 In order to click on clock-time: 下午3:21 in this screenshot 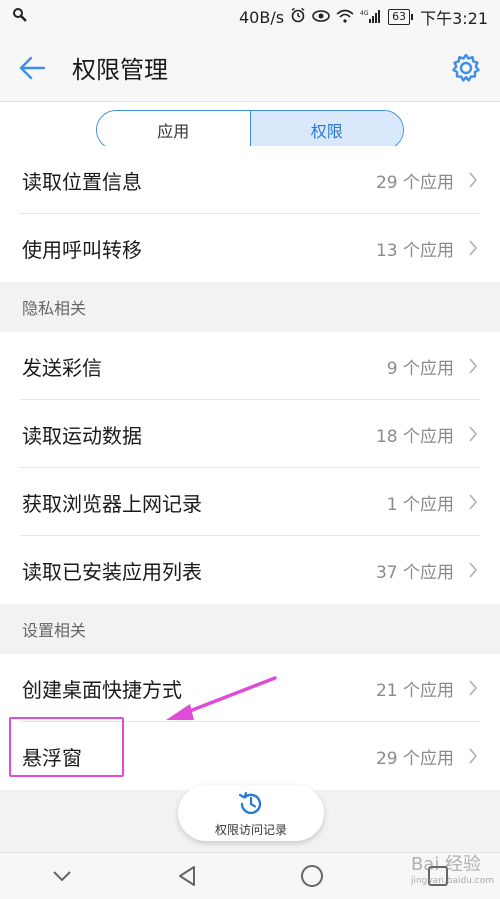, I will do `click(454, 18)`.